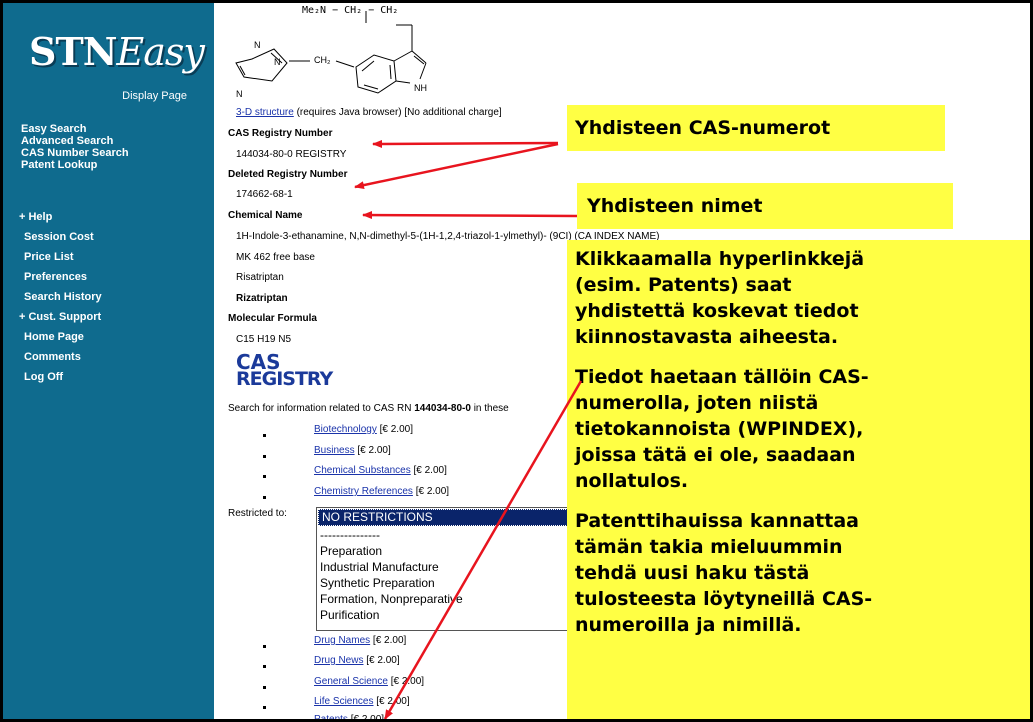 The height and width of the screenshot is (722, 1033). I want to click on link-row: Drug News [€ 2.00], so click(357, 660).